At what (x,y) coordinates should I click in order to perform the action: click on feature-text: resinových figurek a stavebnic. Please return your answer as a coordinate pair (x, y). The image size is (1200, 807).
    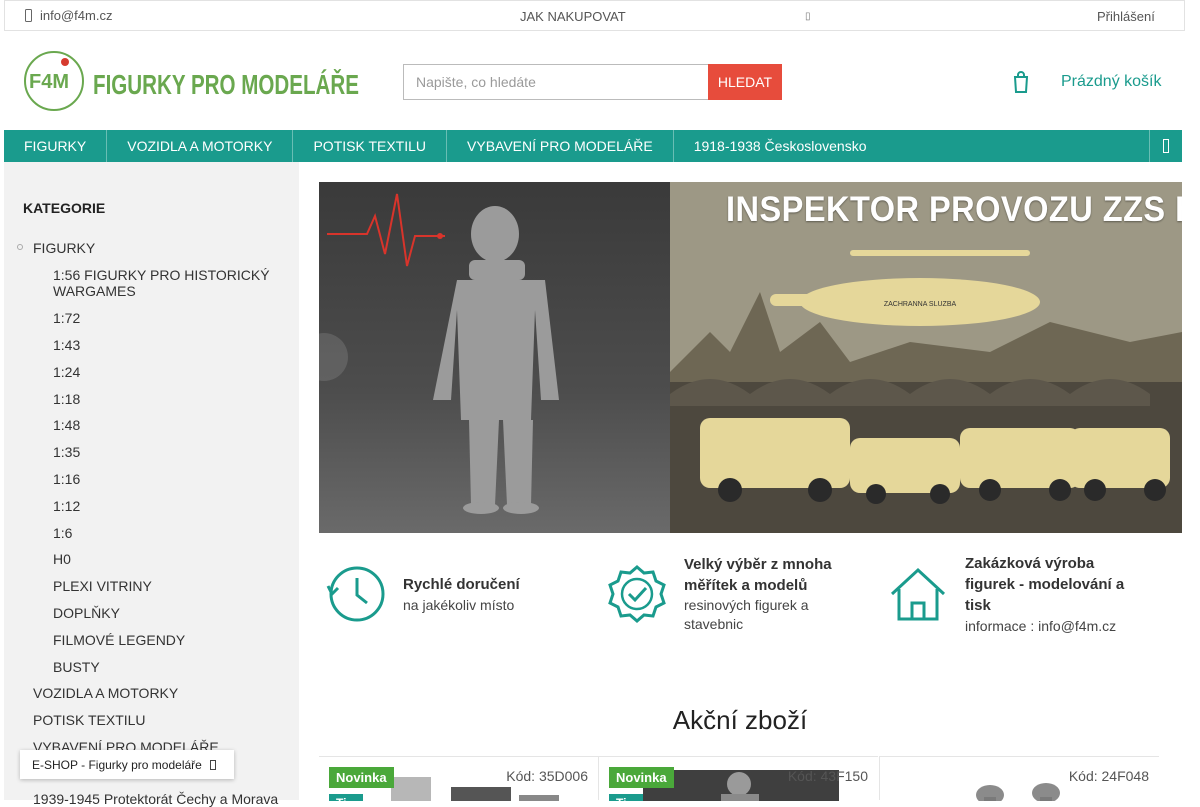
    Looking at the image, I should click on (746, 614).